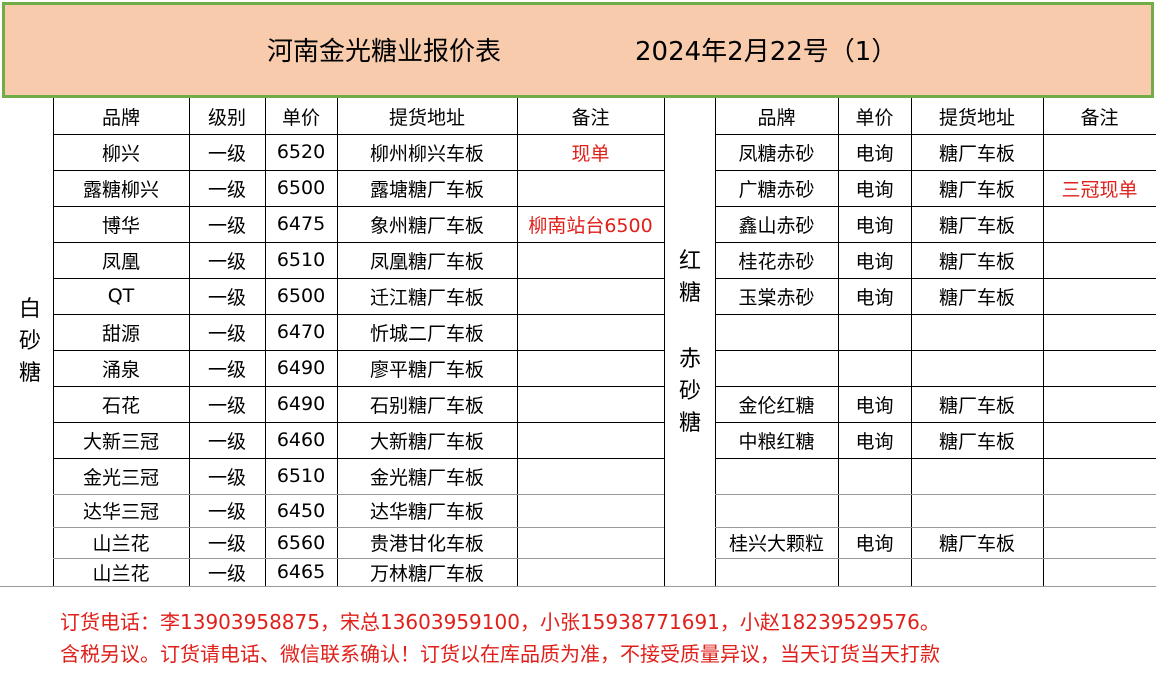  Describe the element at coordinates (689, 391) in the screenshot. I see `category-char: 砂` at that location.